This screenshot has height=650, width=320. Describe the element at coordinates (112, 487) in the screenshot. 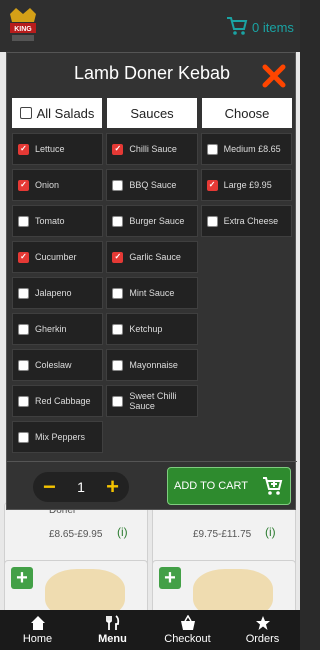

I see `increase-quantity-button: +` at that location.